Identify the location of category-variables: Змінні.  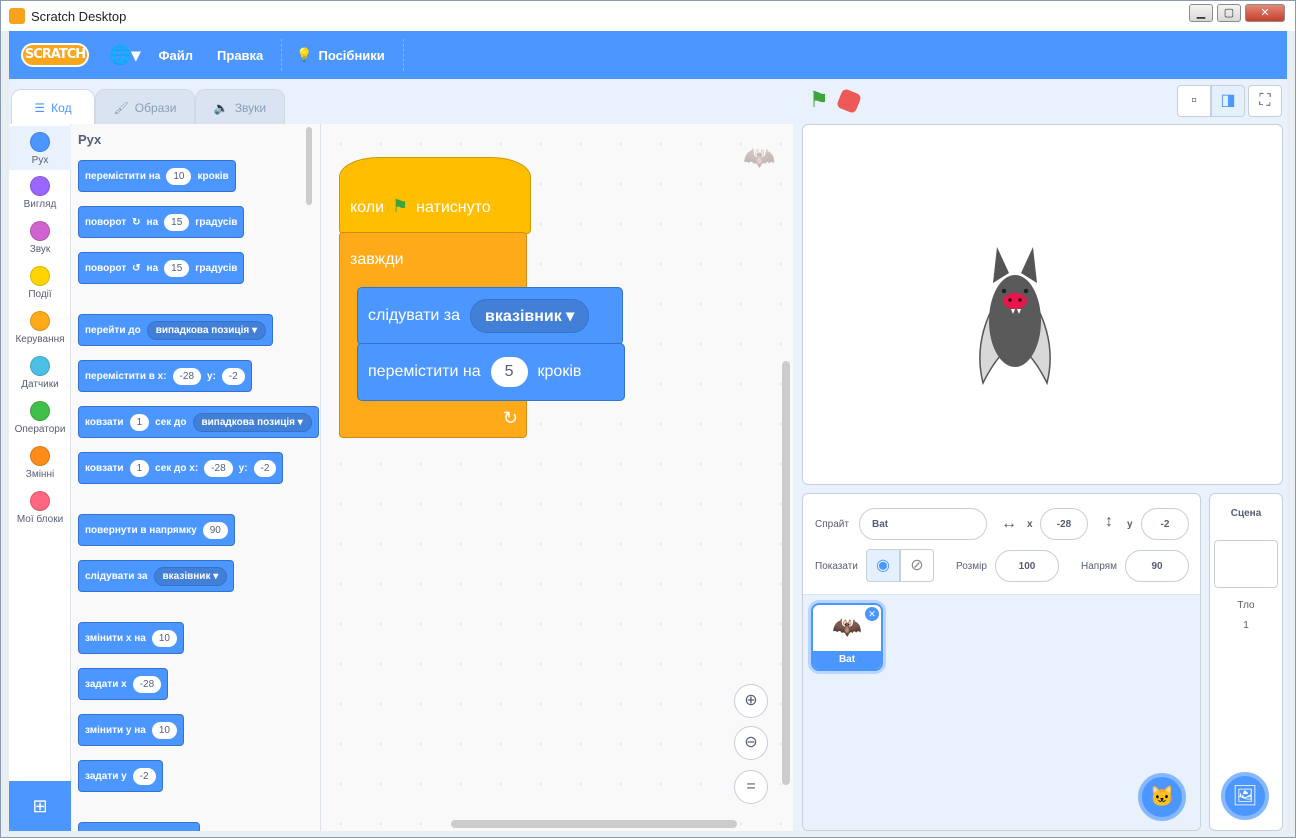
(40, 463).